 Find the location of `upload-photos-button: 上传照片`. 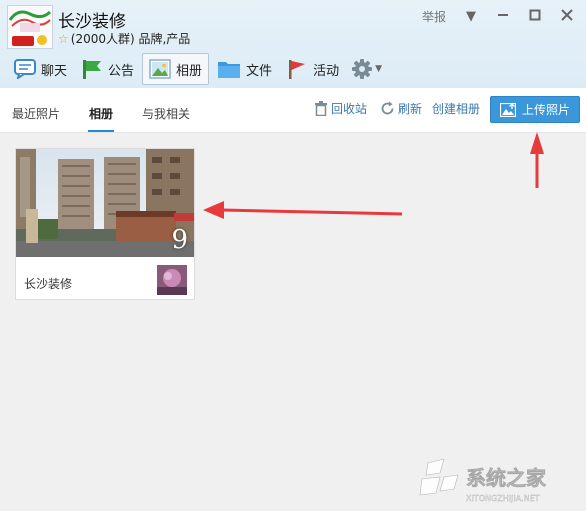

upload-photos-button: 上传照片 is located at coordinates (535, 109).